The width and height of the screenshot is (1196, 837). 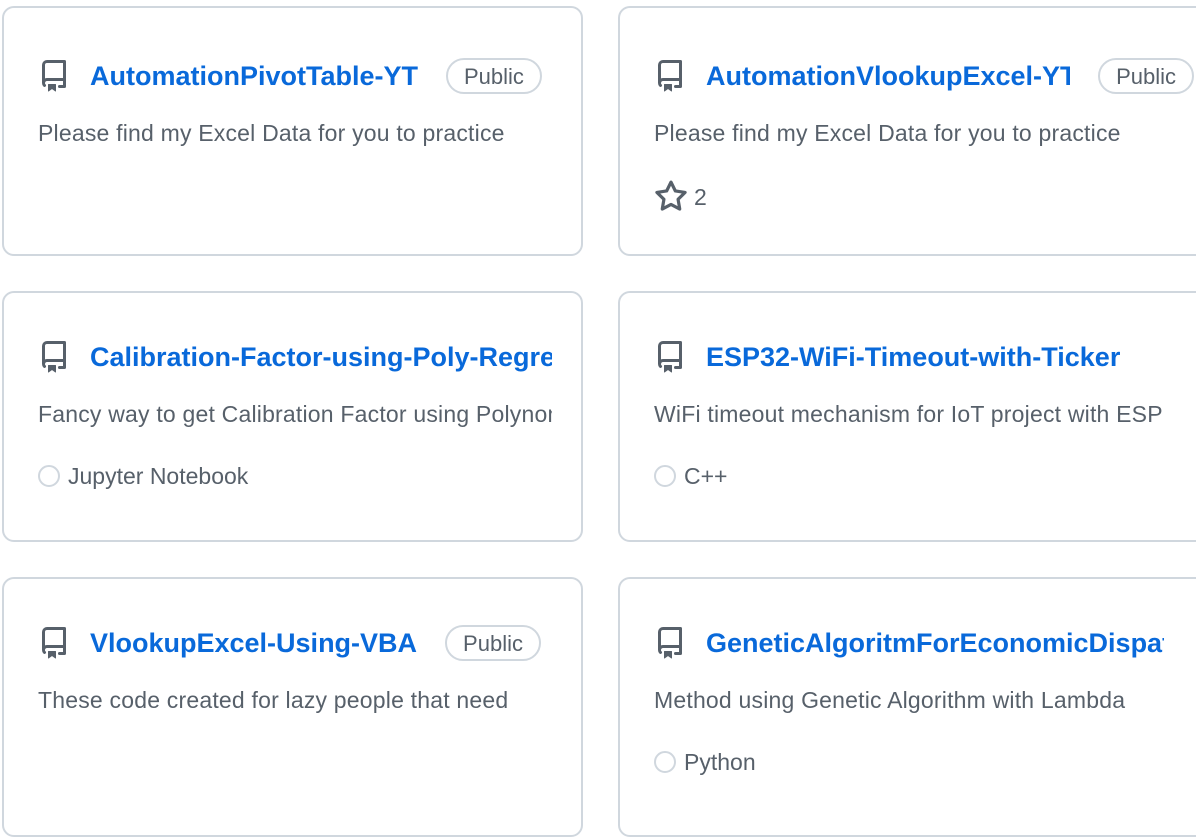 I want to click on repo-title-row: Calibration-Factor-using-Poly-Regression, so click(x=295, y=357).